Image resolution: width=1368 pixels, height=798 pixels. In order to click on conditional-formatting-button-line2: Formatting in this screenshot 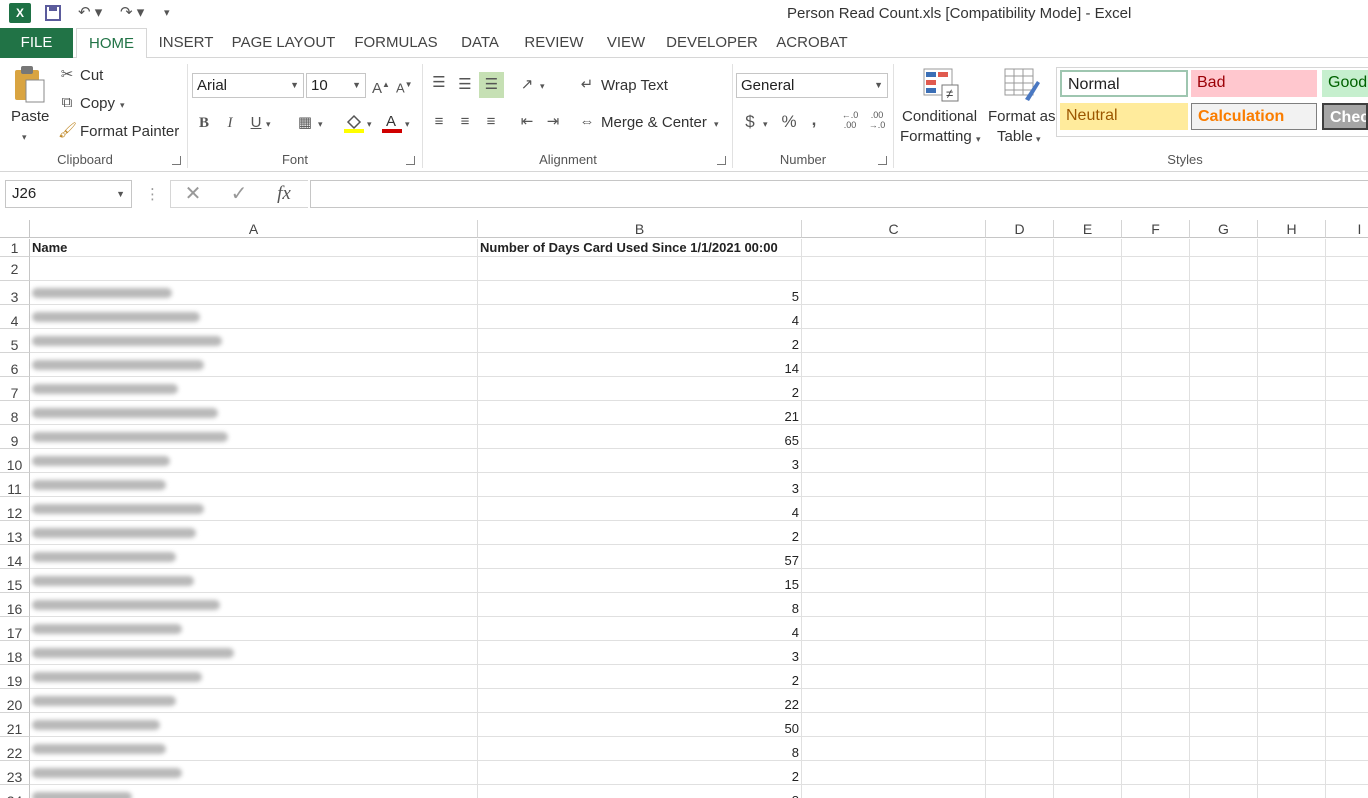, I will do `click(936, 136)`.